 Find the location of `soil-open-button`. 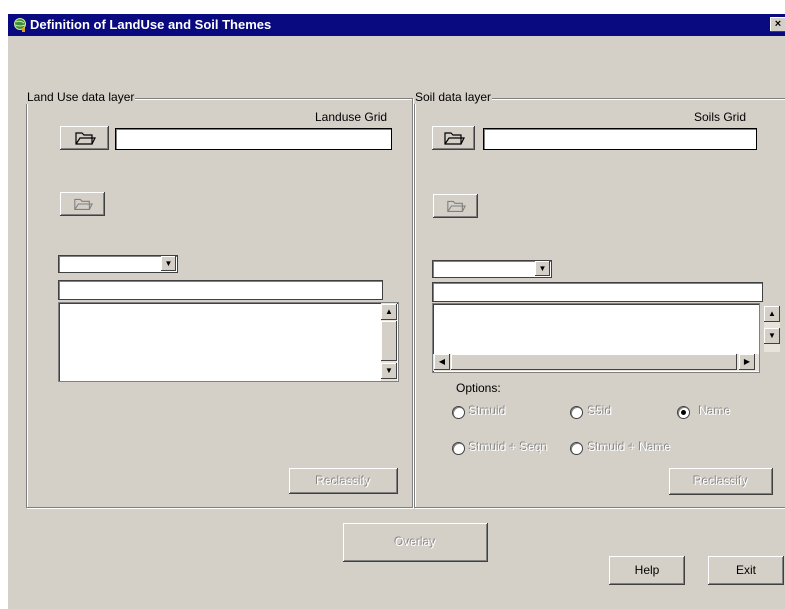

soil-open-button is located at coordinates (453, 138).